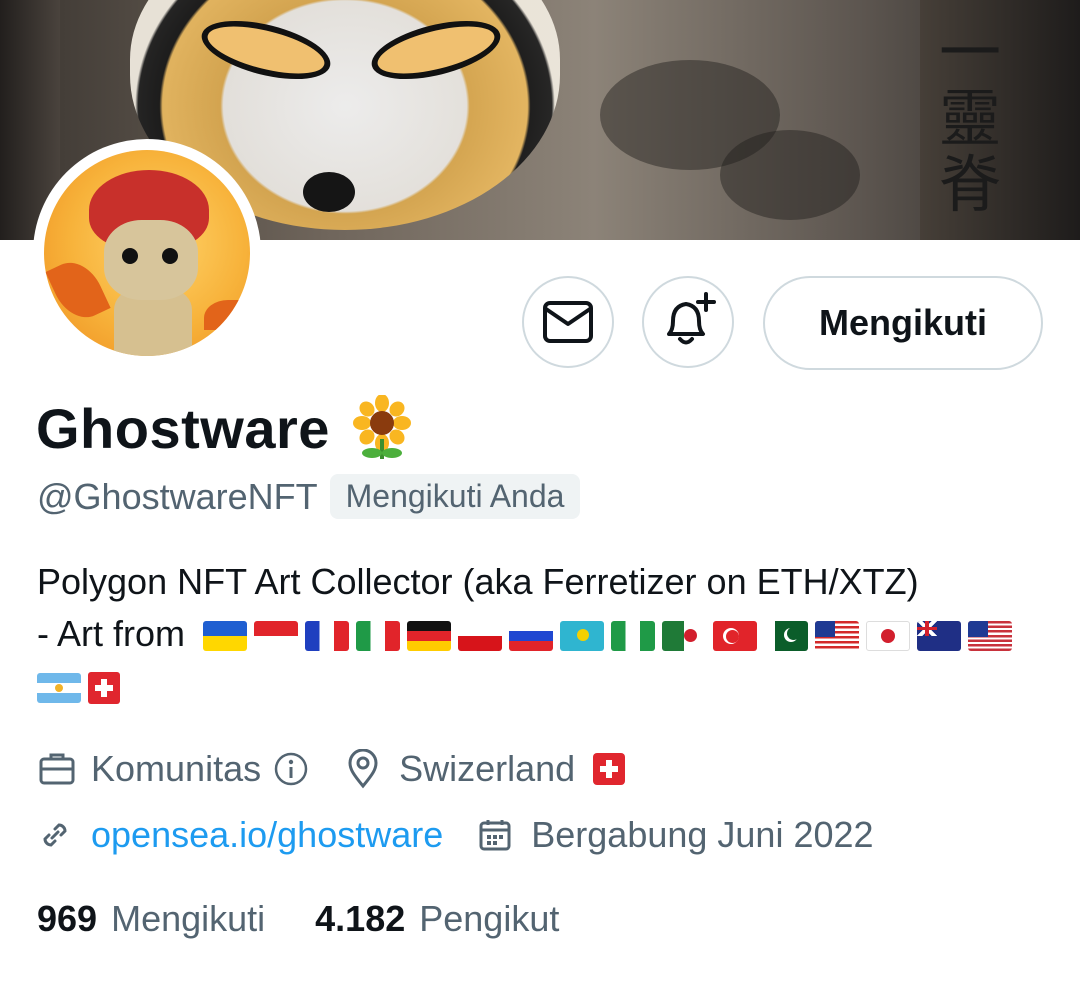 The width and height of the screenshot is (1080, 1003). What do you see at coordinates (291, 769) in the screenshot?
I see `info-icon` at bounding box center [291, 769].